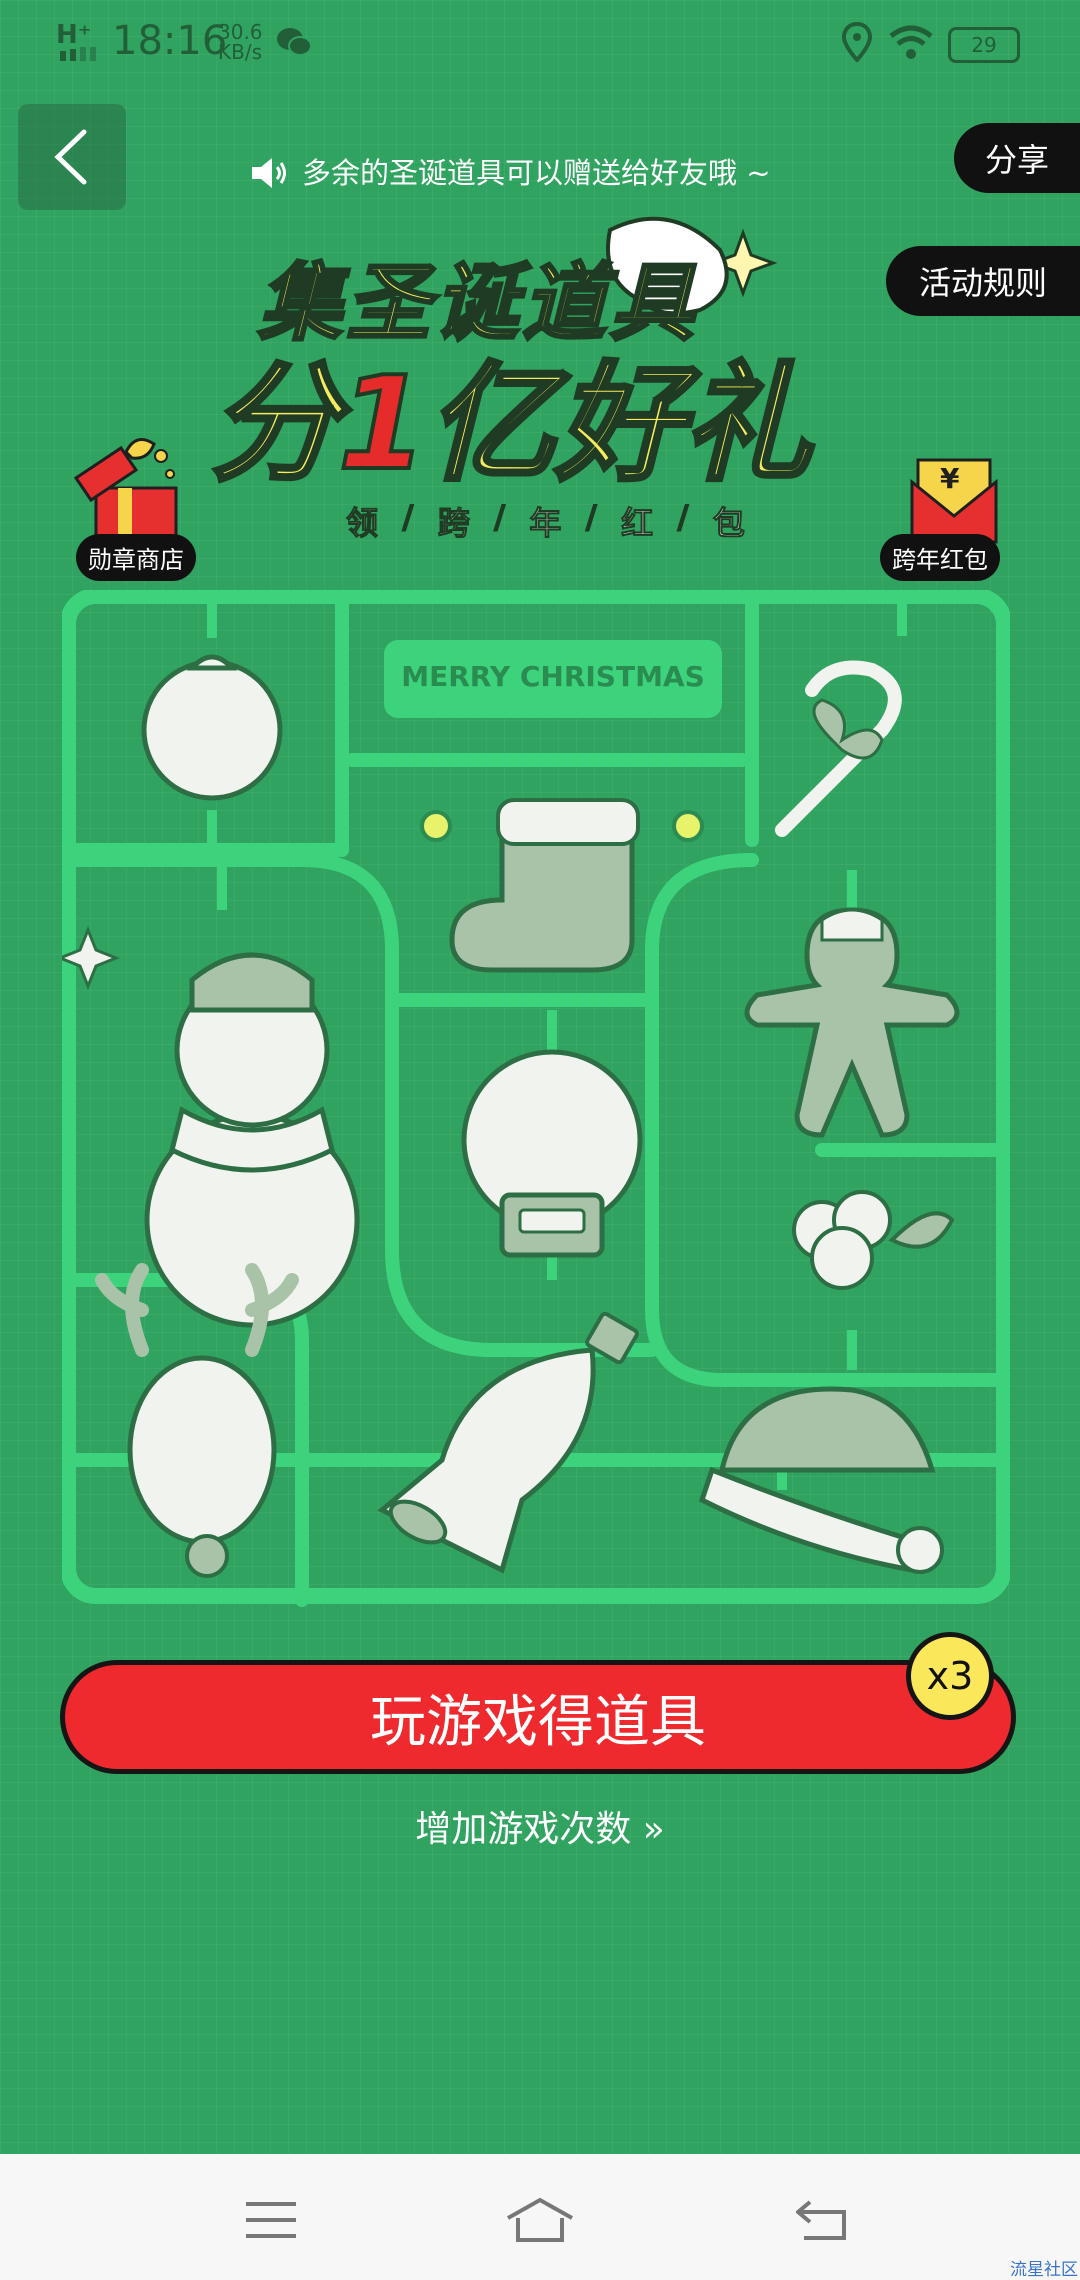  I want to click on holly-berries-icon, so click(873, 1240).